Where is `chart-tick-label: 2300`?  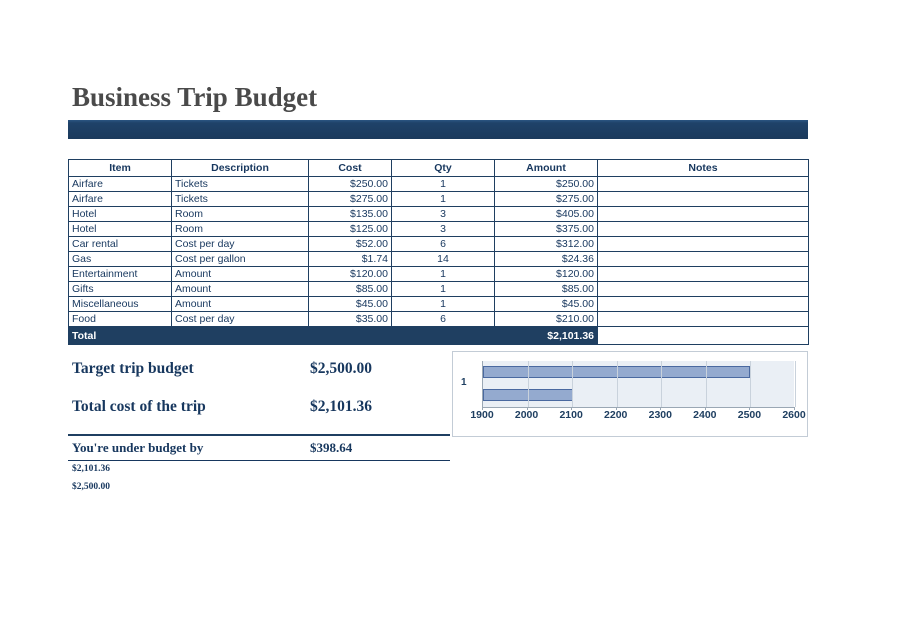
chart-tick-label: 2300 is located at coordinates (660, 415).